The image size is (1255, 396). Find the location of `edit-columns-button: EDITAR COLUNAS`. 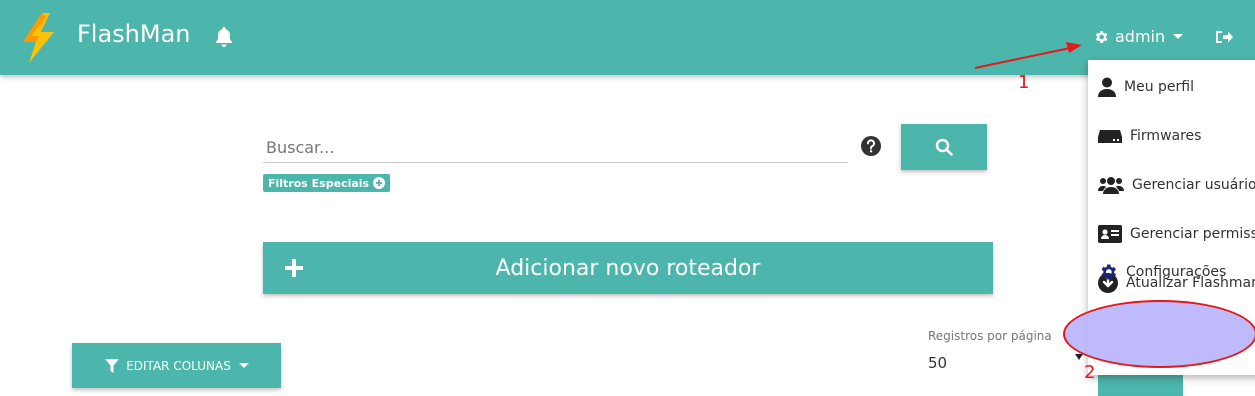

edit-columns-button: EDITAR COLUNAS is located at coordinates (176, 365).